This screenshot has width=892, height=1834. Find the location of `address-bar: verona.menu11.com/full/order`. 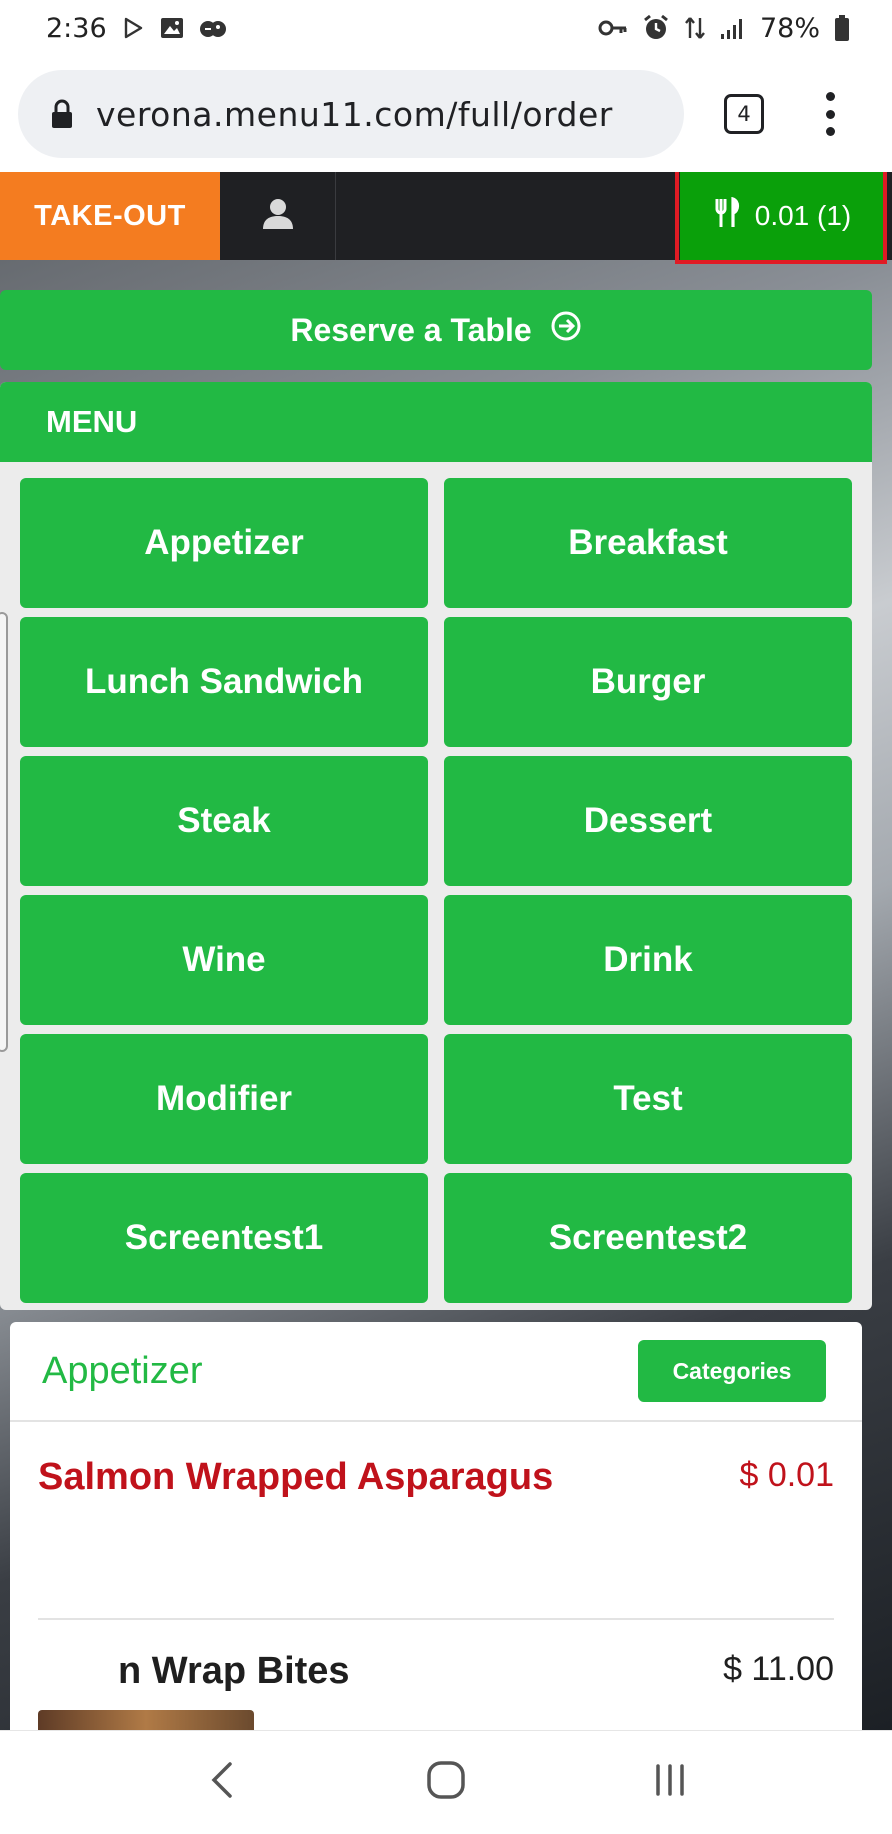

address-bar: verona.menu11.com/full/order is located at coordinates (351, 114).